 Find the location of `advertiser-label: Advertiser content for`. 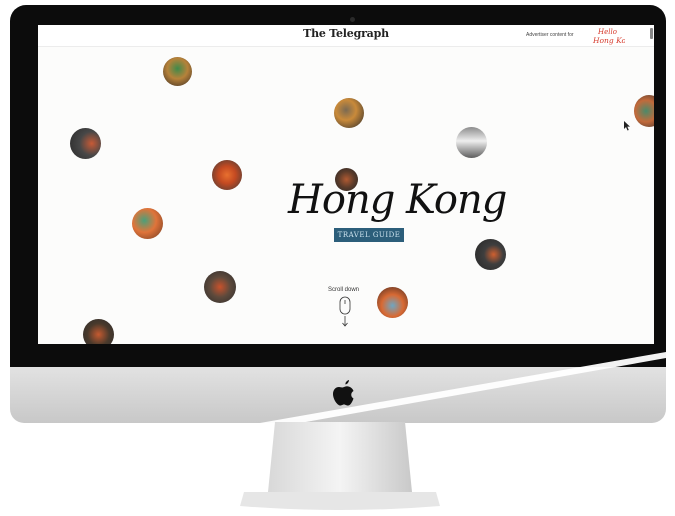

advertiser-label: Advertiser content for is located at coordinates (550, 35).